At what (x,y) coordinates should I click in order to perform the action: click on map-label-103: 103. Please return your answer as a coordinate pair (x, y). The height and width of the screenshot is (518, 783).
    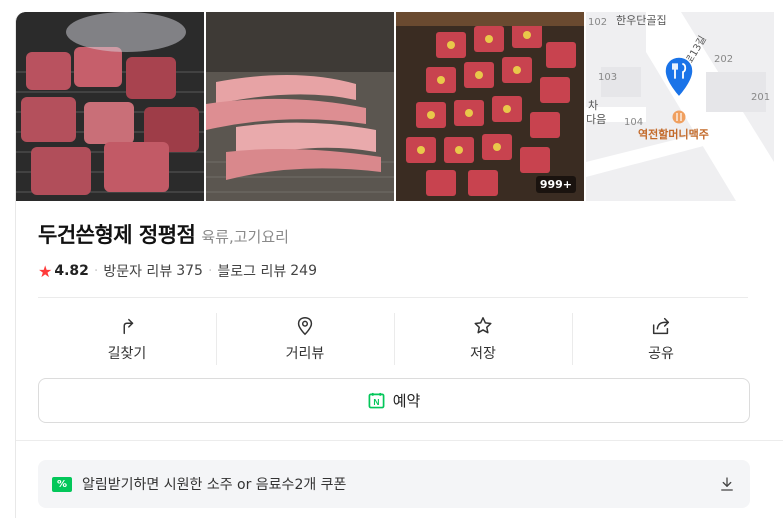
    Looking at the image, I should click on (608, 77).